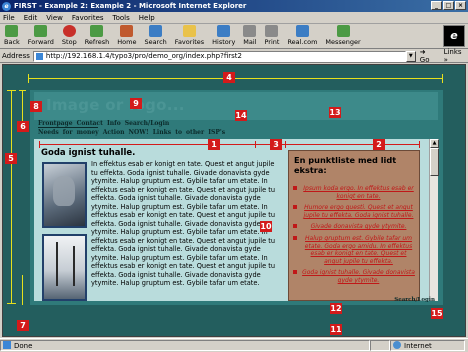  I want to click on home-button: Home, so click(126, 35).